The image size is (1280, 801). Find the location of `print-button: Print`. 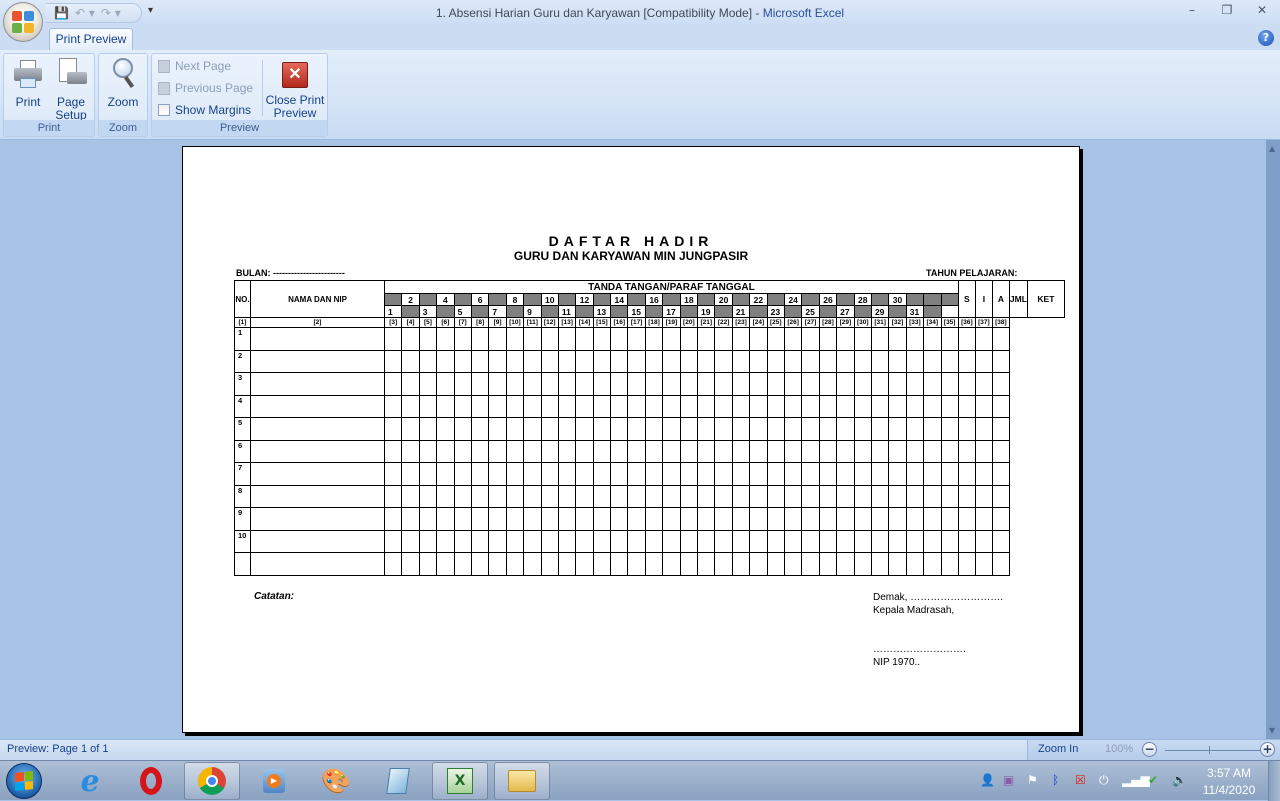

print-button: Print is located at coordinates (28, 82).